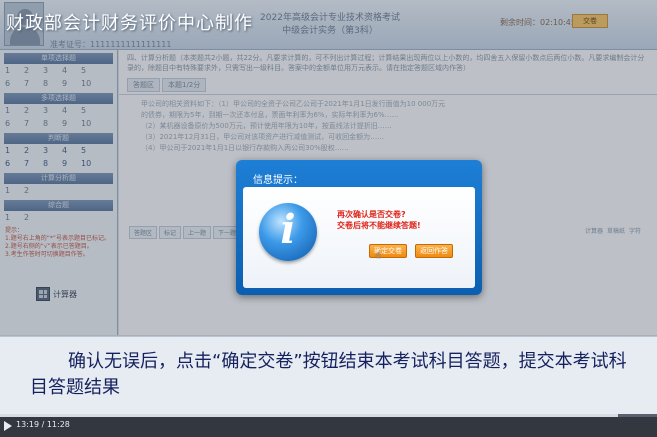 The image size is (657, 437). I want to click on video-controls: 13:19 / 11:28, so click(328, 425).